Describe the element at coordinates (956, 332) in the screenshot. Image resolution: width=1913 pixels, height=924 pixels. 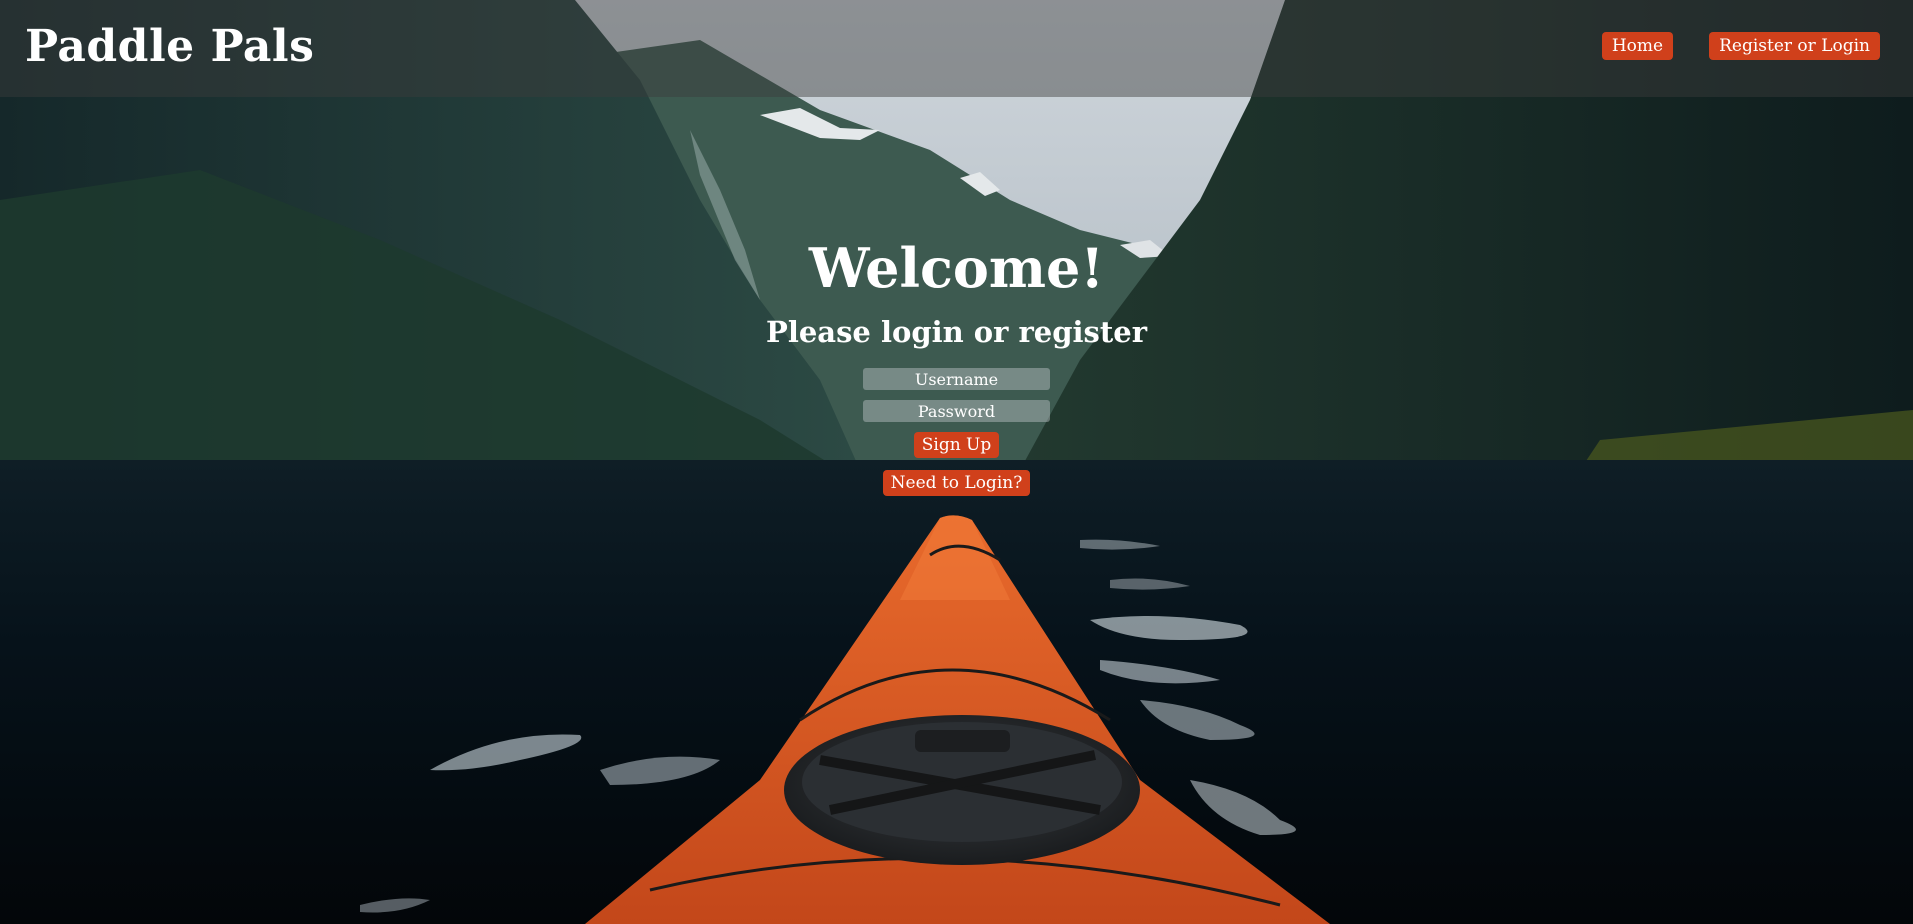
I see `welcome-subtitle: Please login or register` at that location.